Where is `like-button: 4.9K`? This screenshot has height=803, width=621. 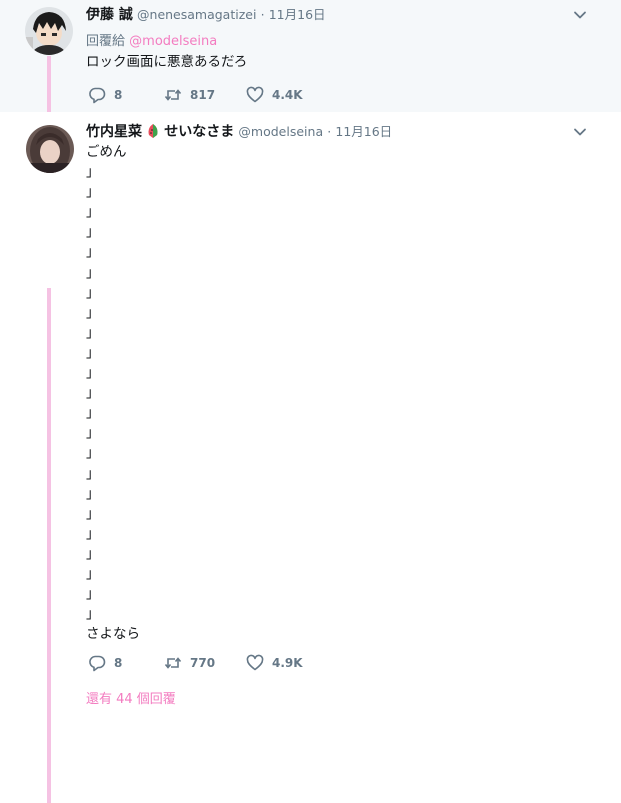 like-button: 4.9K is located at coordinates (274, 663).